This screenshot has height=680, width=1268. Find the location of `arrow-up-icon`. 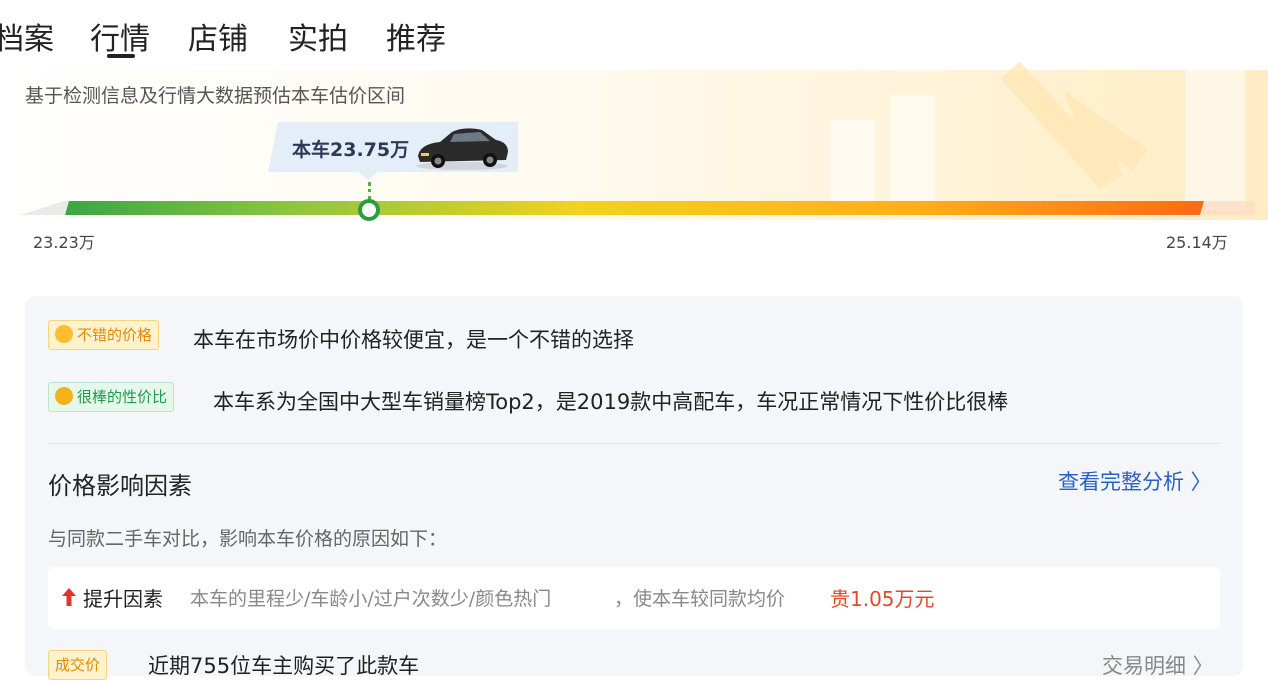

arrow-up-icon is located at coordinates (69, 597).